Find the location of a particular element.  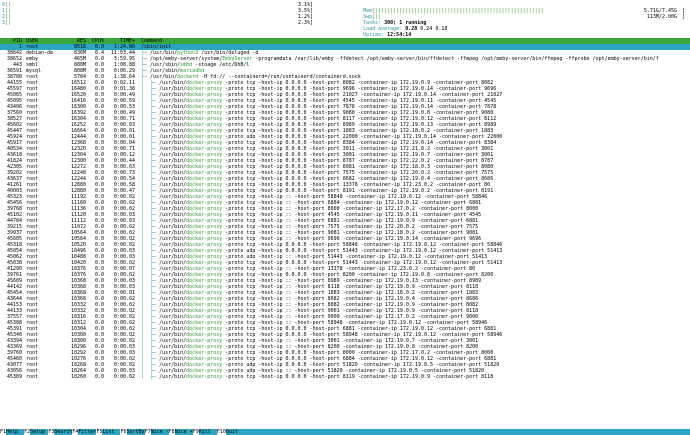

res-cell: 10260 is located at coordinates (78, 377).